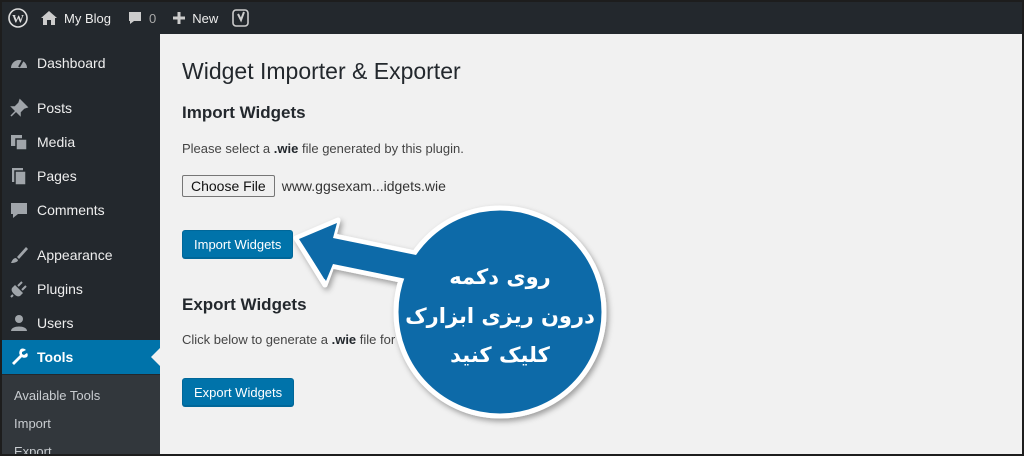  I want to click on import-section-title: Import Widgets, so click(244, 112).